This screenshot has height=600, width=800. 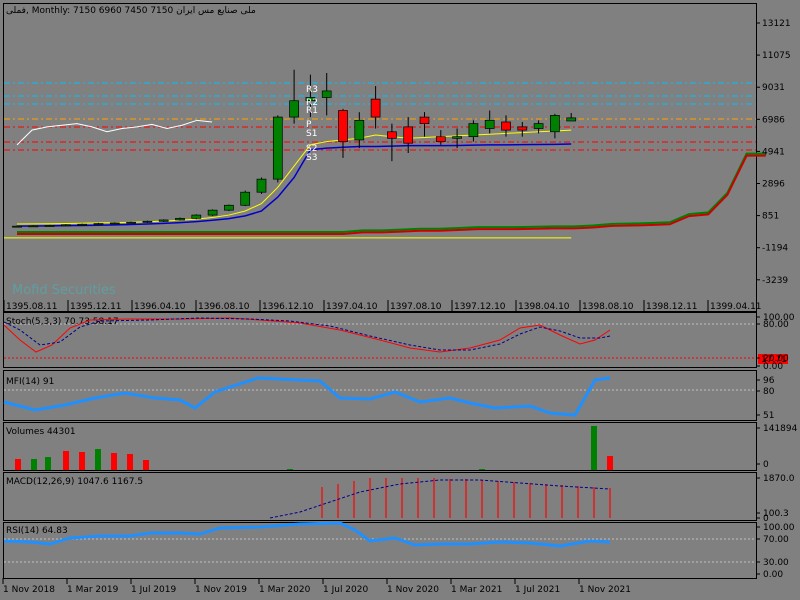 What do you see at coordinates (775, 281) in the screenshot?
I see `main-axis-tick: -3239` at bounding box center [775, 281].